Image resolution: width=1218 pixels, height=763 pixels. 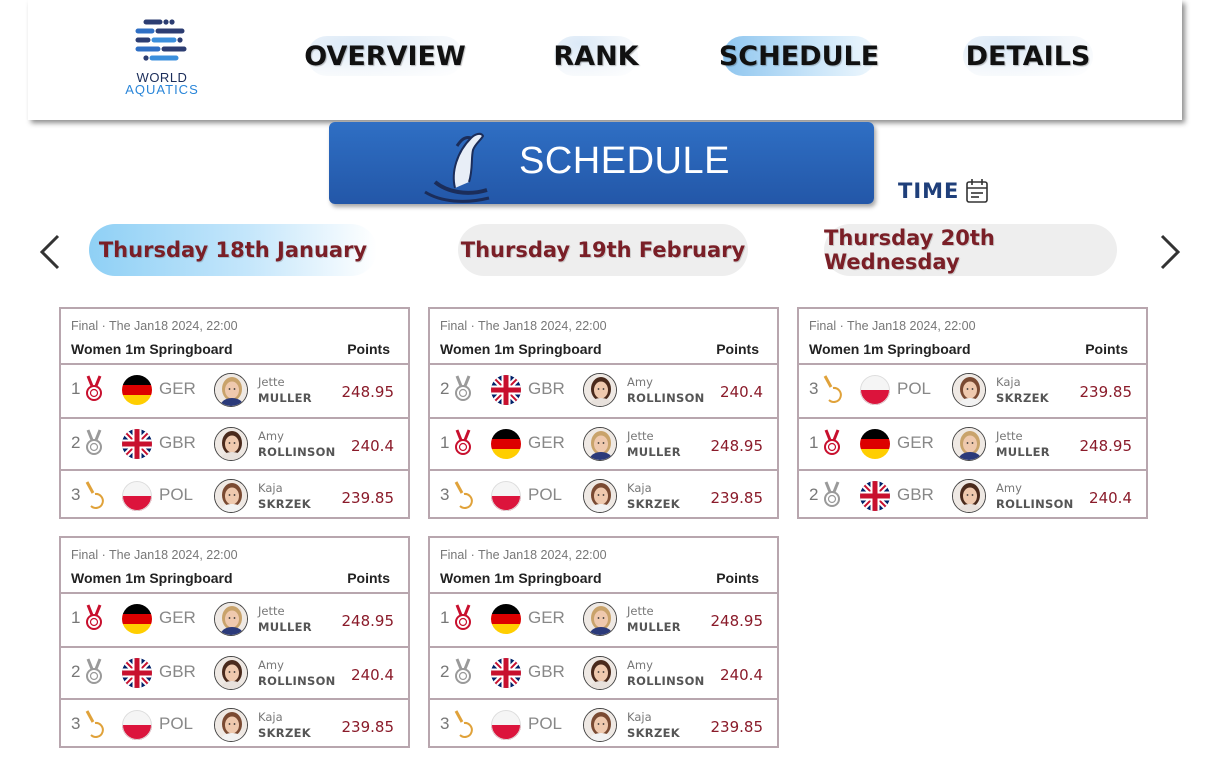 What do you see at coordinates (162, 58) in the screenshot?
I see `world-aquatics-logo: WORLD AQUATICS` at bounding box center [162, 58].